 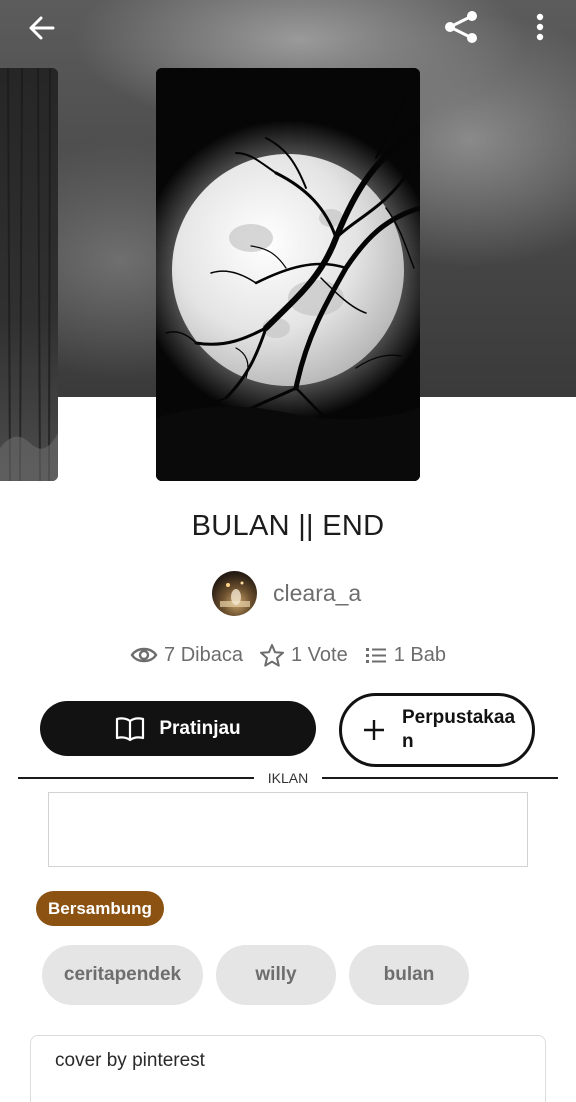 What do you see at coordinates (374, 730) in the screenshot?
I see `plus-icon` at bounding box center [374, 730].